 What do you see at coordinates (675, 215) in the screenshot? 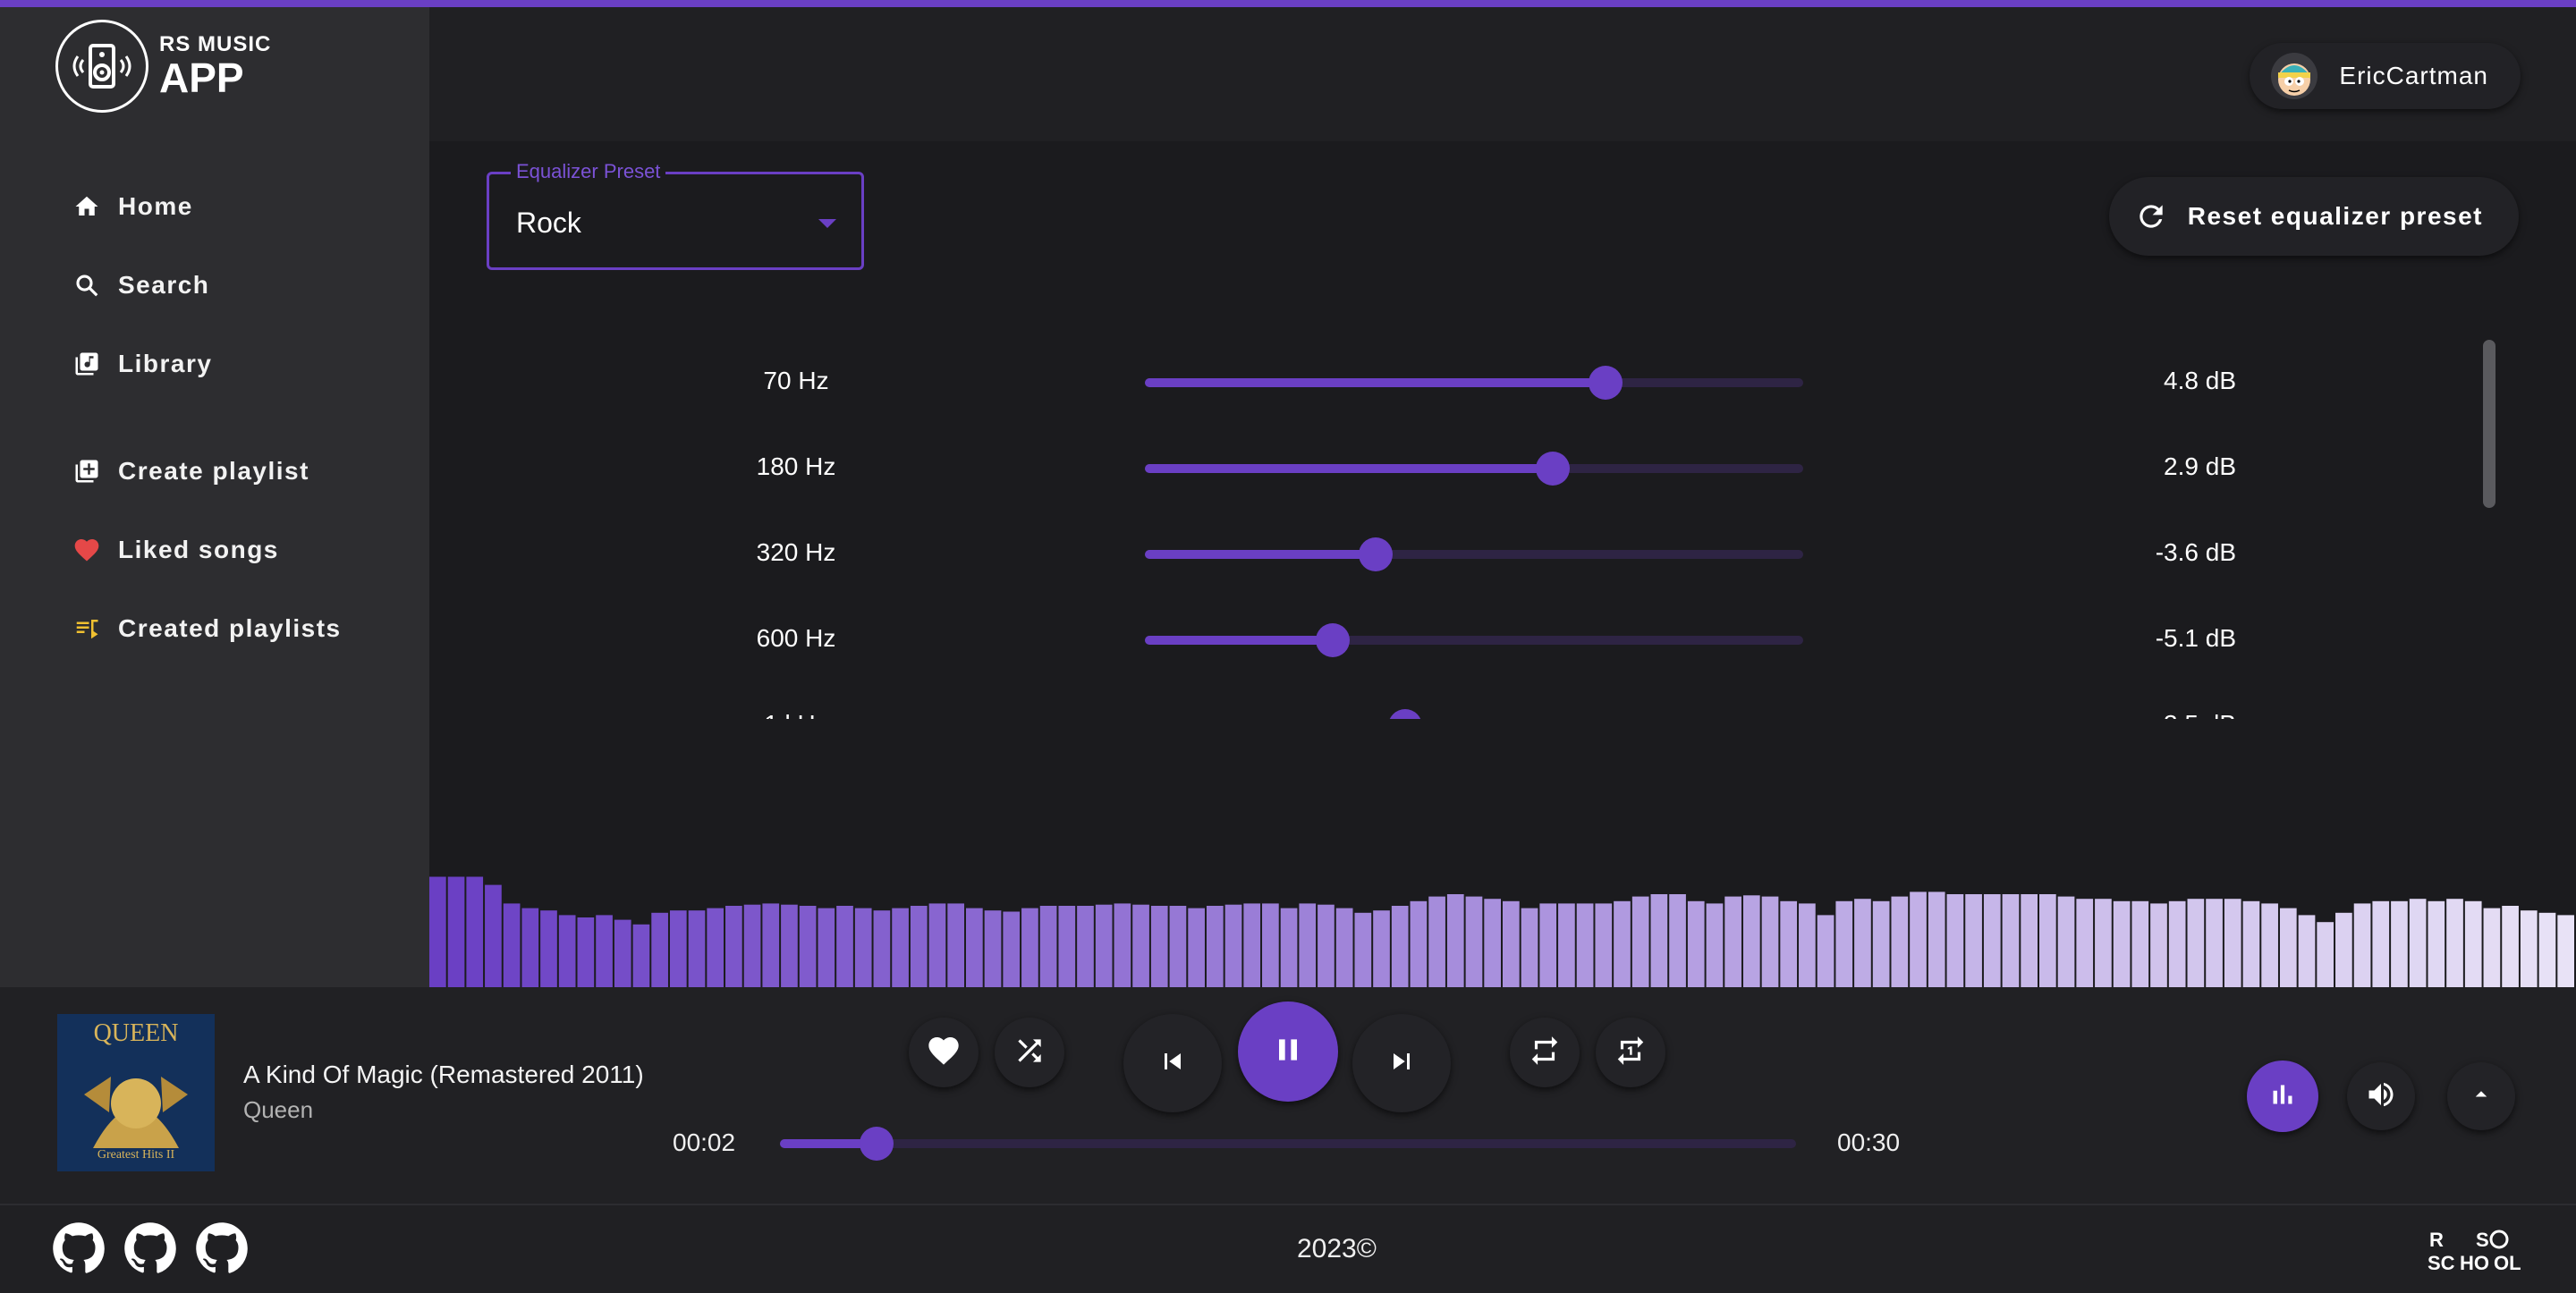
I see `equalizer-preset-select: Equalizer Preset Rock` at bounding box center [675, 215].